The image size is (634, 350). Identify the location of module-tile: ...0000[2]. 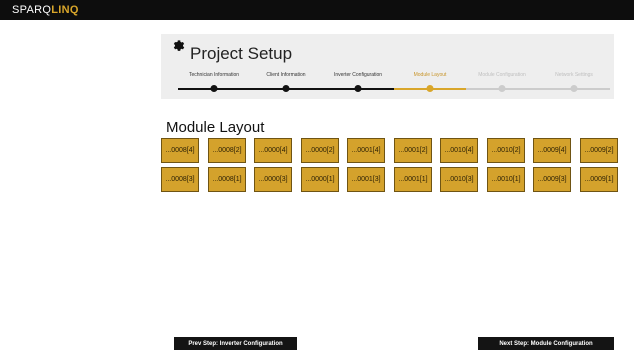
(320, 150).